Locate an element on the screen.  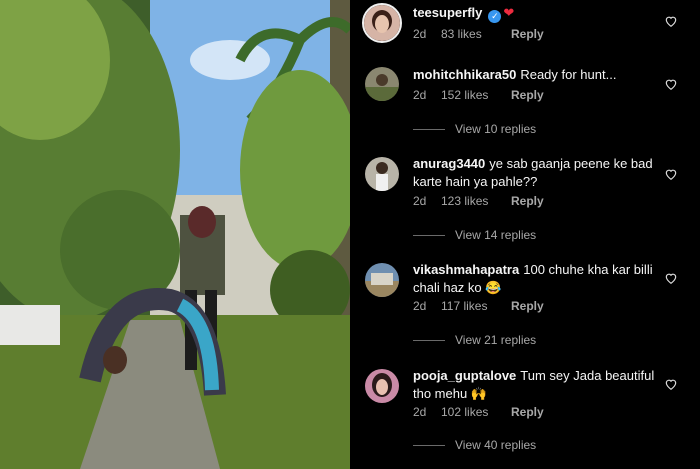
view-replies-button: View 21 replies is located at coordinates (474, 340).